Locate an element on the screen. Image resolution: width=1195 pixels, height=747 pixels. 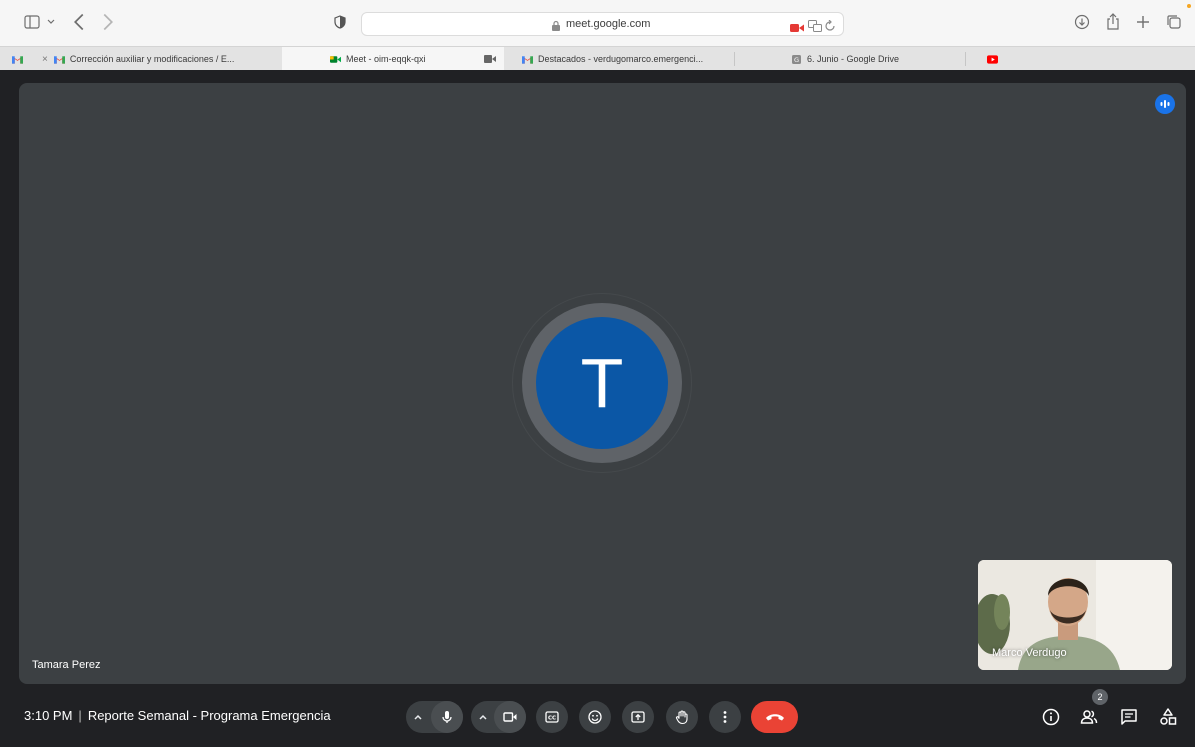
address-bar: meet.google.com is located at coordinates (602, 24).